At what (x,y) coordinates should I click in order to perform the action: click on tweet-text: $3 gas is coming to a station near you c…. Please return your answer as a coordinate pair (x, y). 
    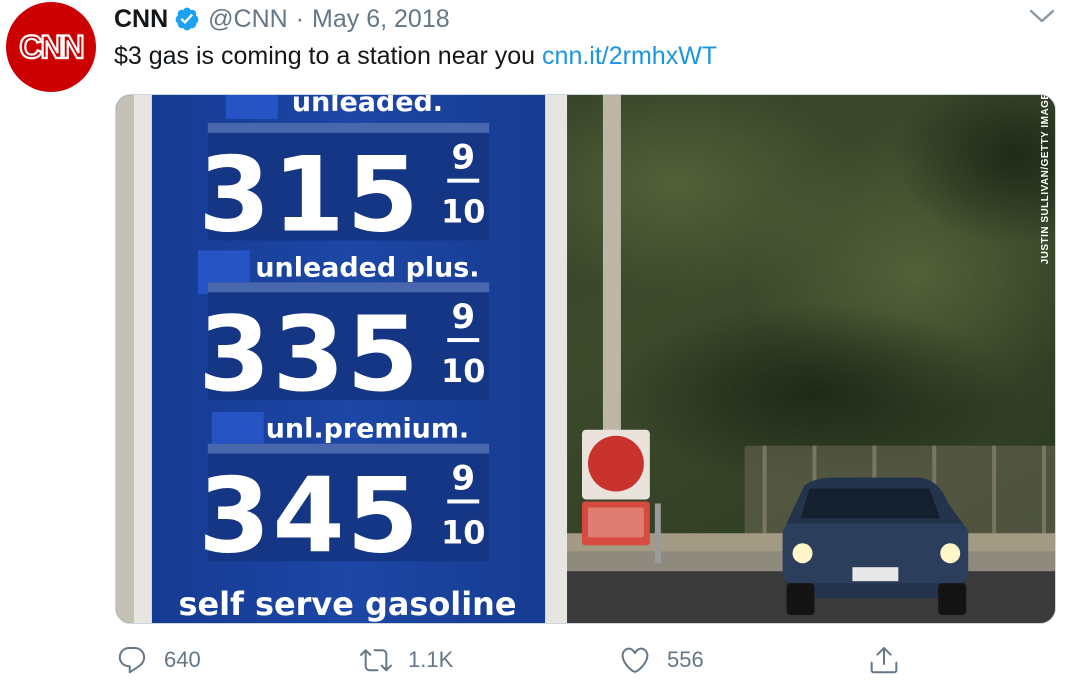
    Looking at the image, I should click on (415, 56).